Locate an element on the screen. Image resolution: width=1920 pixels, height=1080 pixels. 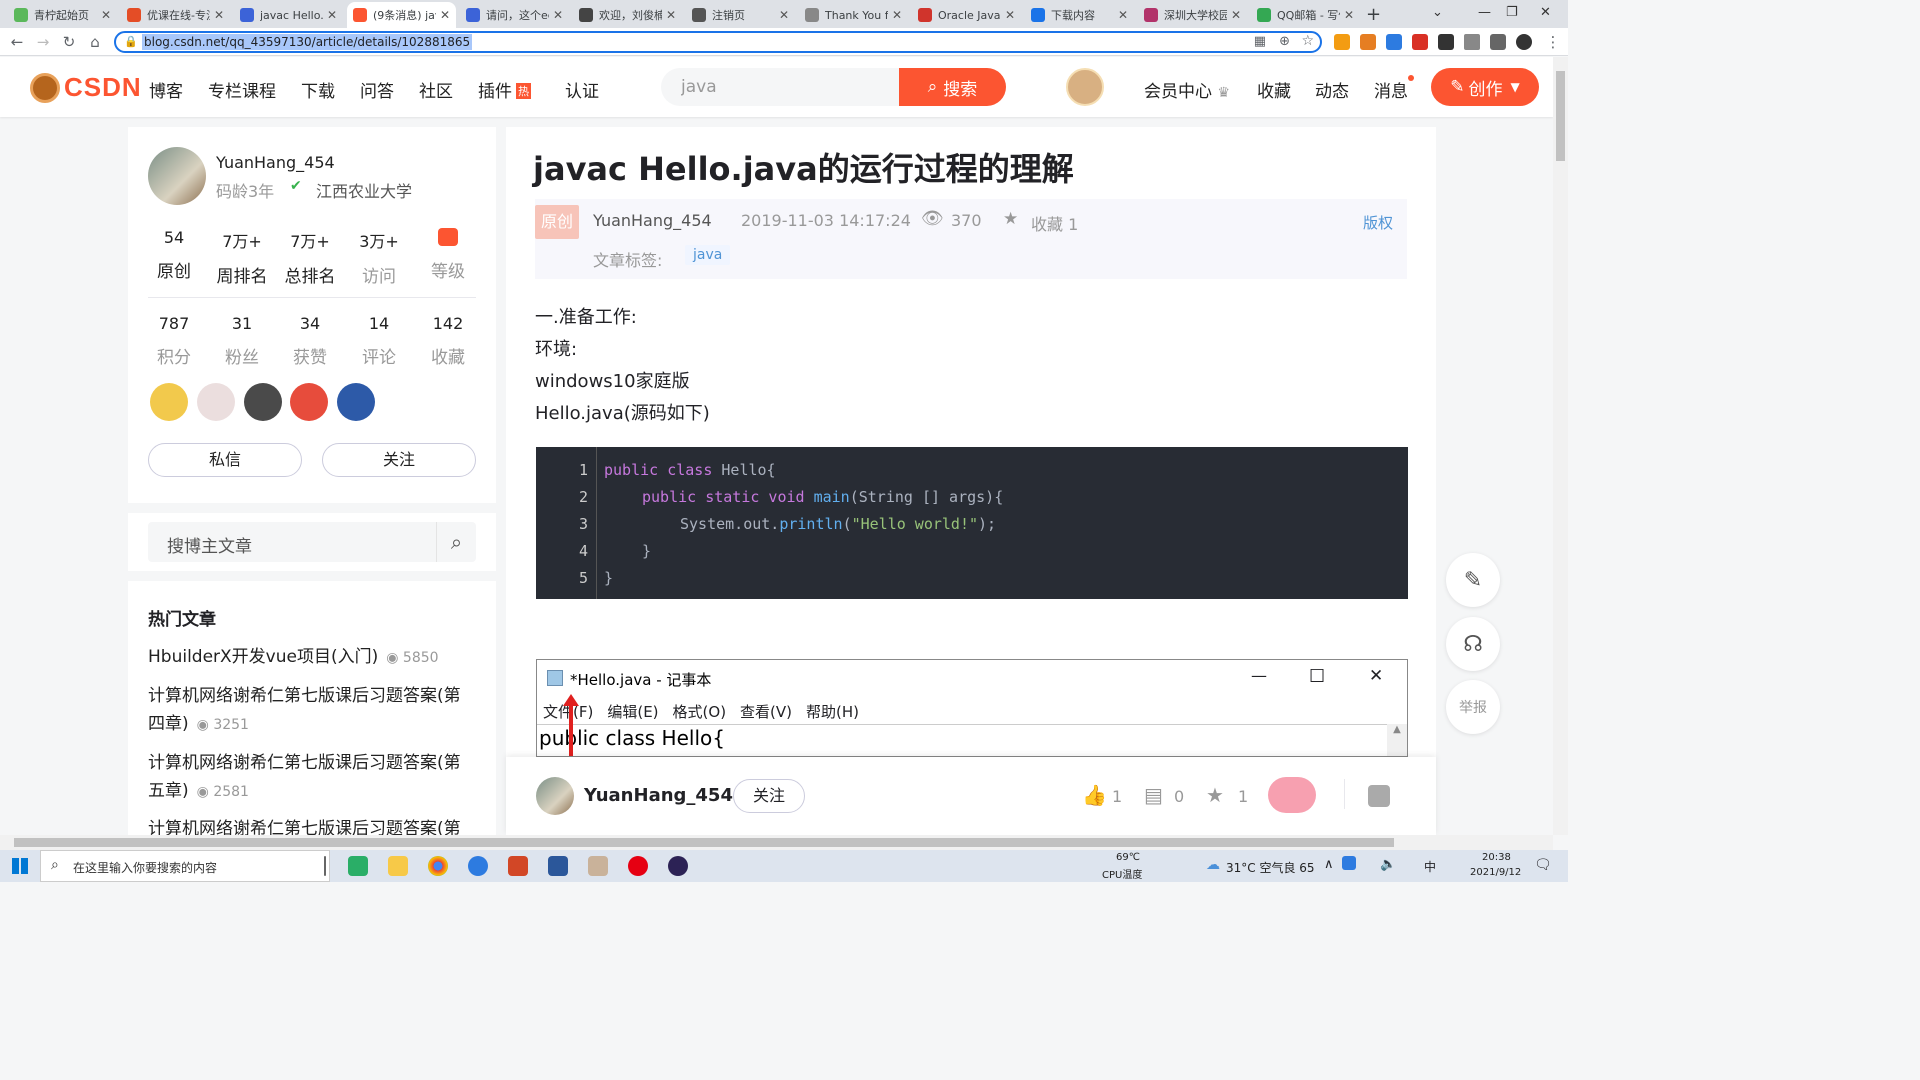
reload-icon: ↻ is located at coordinates (69, 42).